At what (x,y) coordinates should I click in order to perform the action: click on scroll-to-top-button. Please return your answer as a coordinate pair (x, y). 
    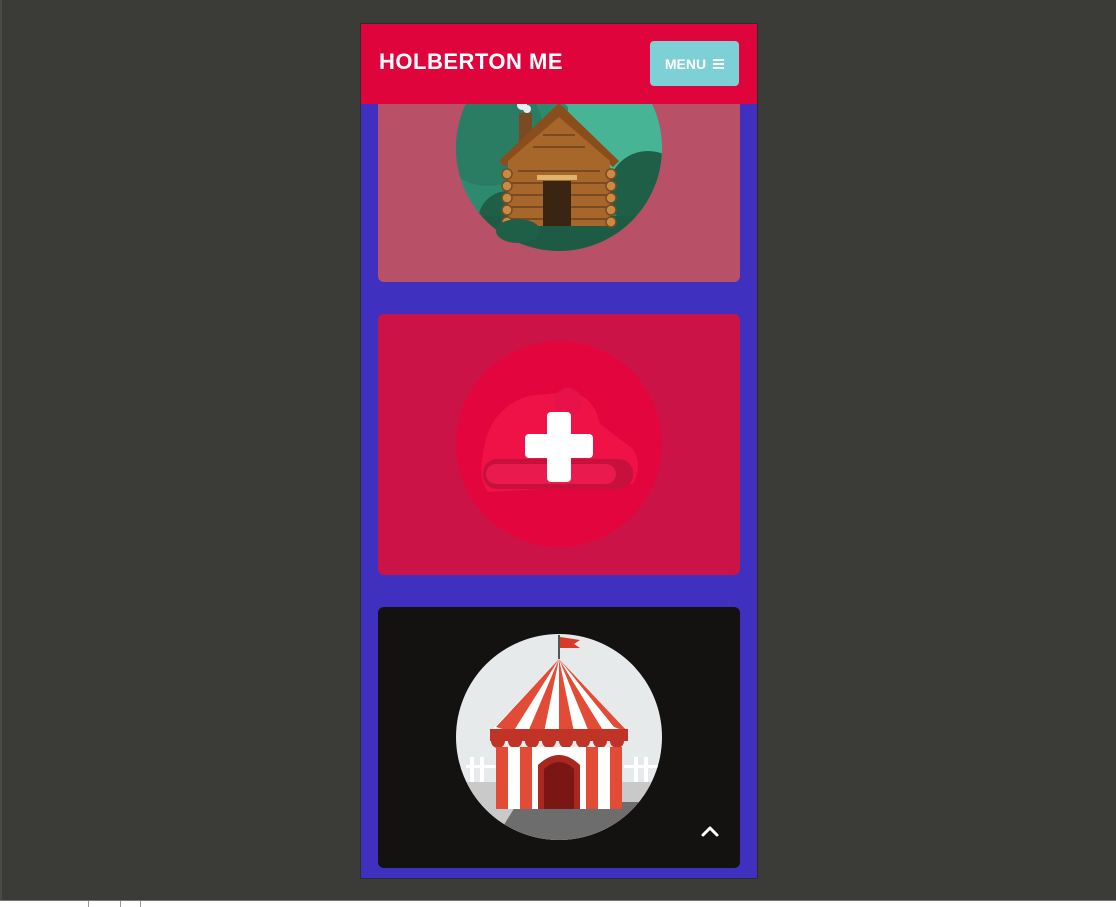
    Looking at the image, I should click on (710, 831).